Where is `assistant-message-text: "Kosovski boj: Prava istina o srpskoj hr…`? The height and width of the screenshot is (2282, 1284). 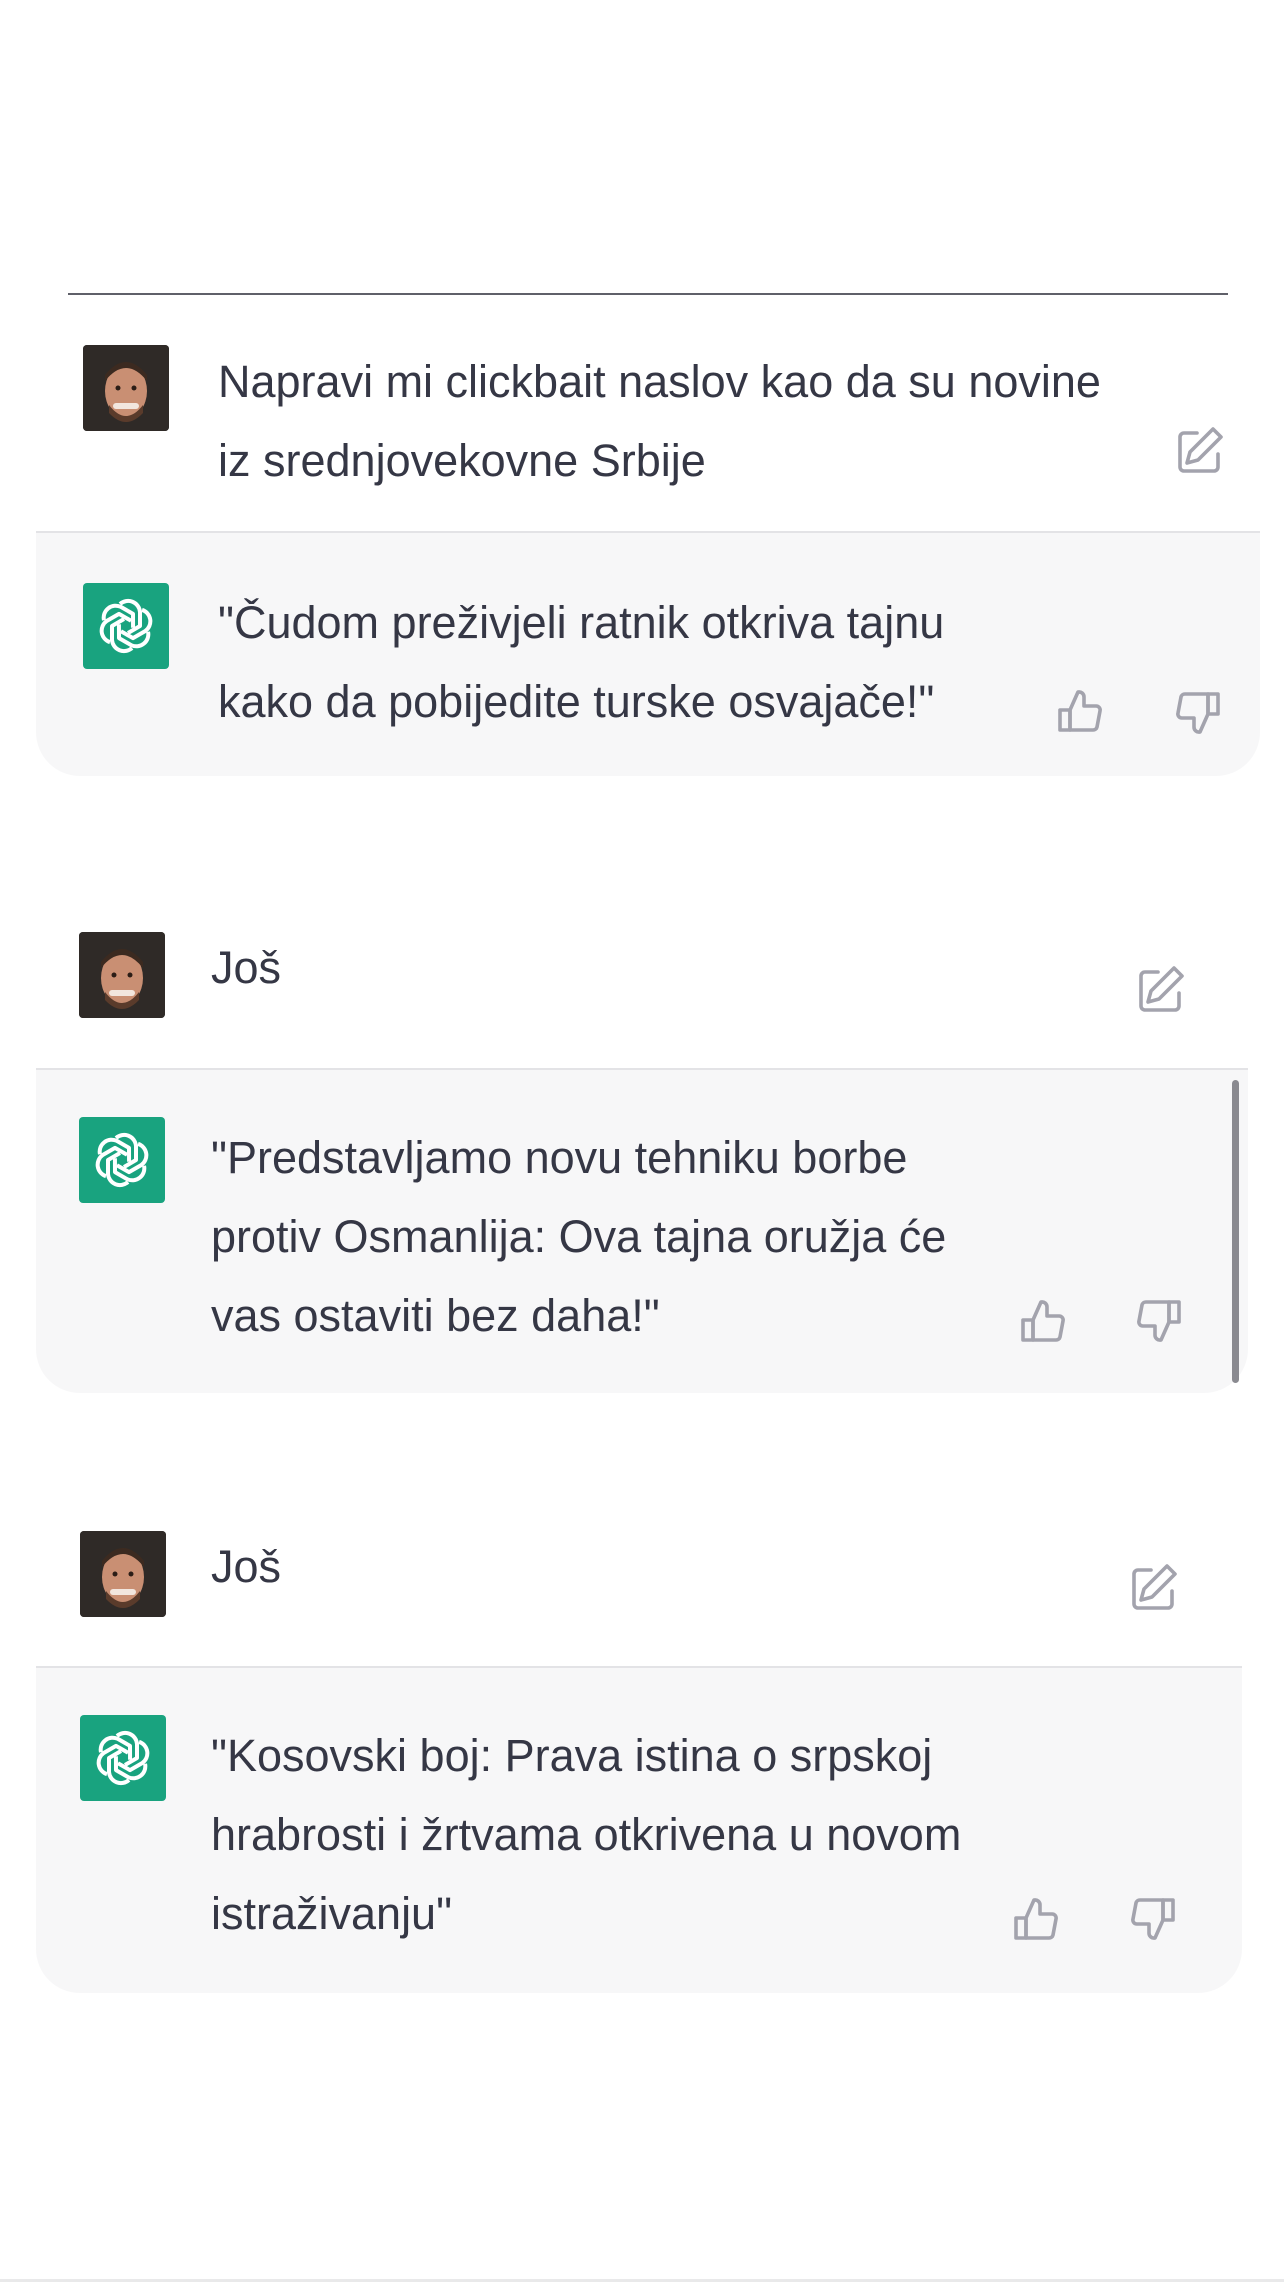 assistant-message-text: "Kosovski boj: Prava istina o srpskoj hr… is located at coordinates (586, 1834).